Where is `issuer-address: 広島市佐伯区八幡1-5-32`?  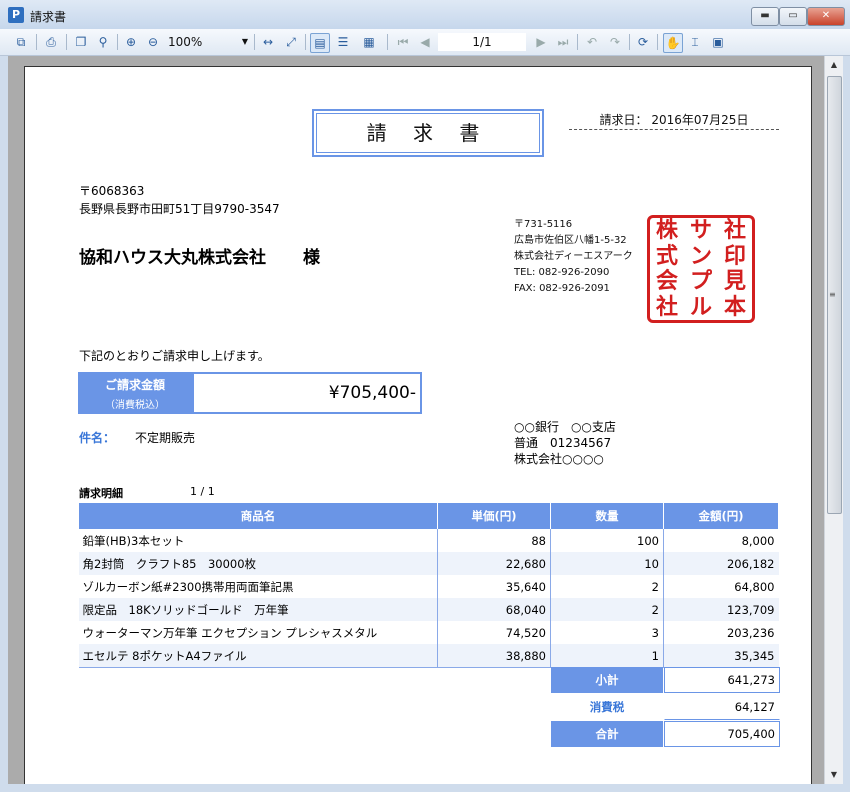 issuer-address: 広島市佐伯区八幡1-5-32 is located at coordinates (570, 240).